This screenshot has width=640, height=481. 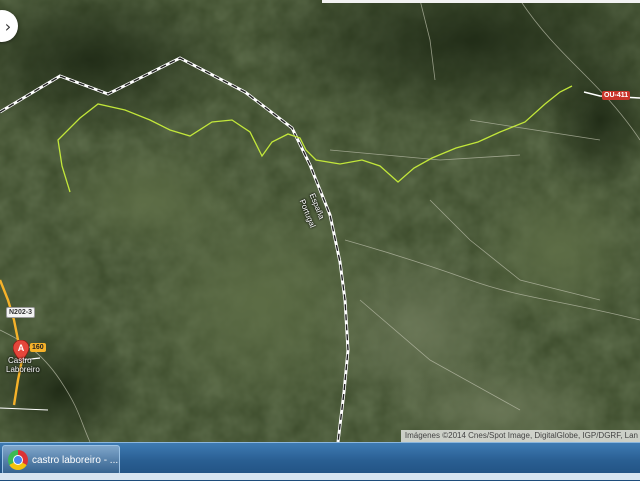 What do you see at coordinates (38, 347) in the screenshot?
I see `road-shield-160: 160` at bounding box center [38, 347].